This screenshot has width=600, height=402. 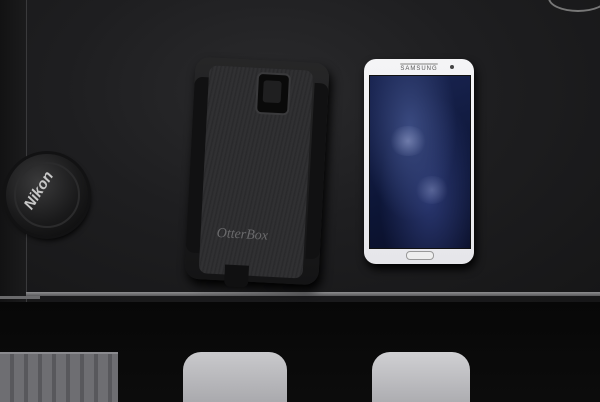 What do you see at coordinates (313, 294) in the screenshot?
I see `table-edge` at bounding box center [313, 294].